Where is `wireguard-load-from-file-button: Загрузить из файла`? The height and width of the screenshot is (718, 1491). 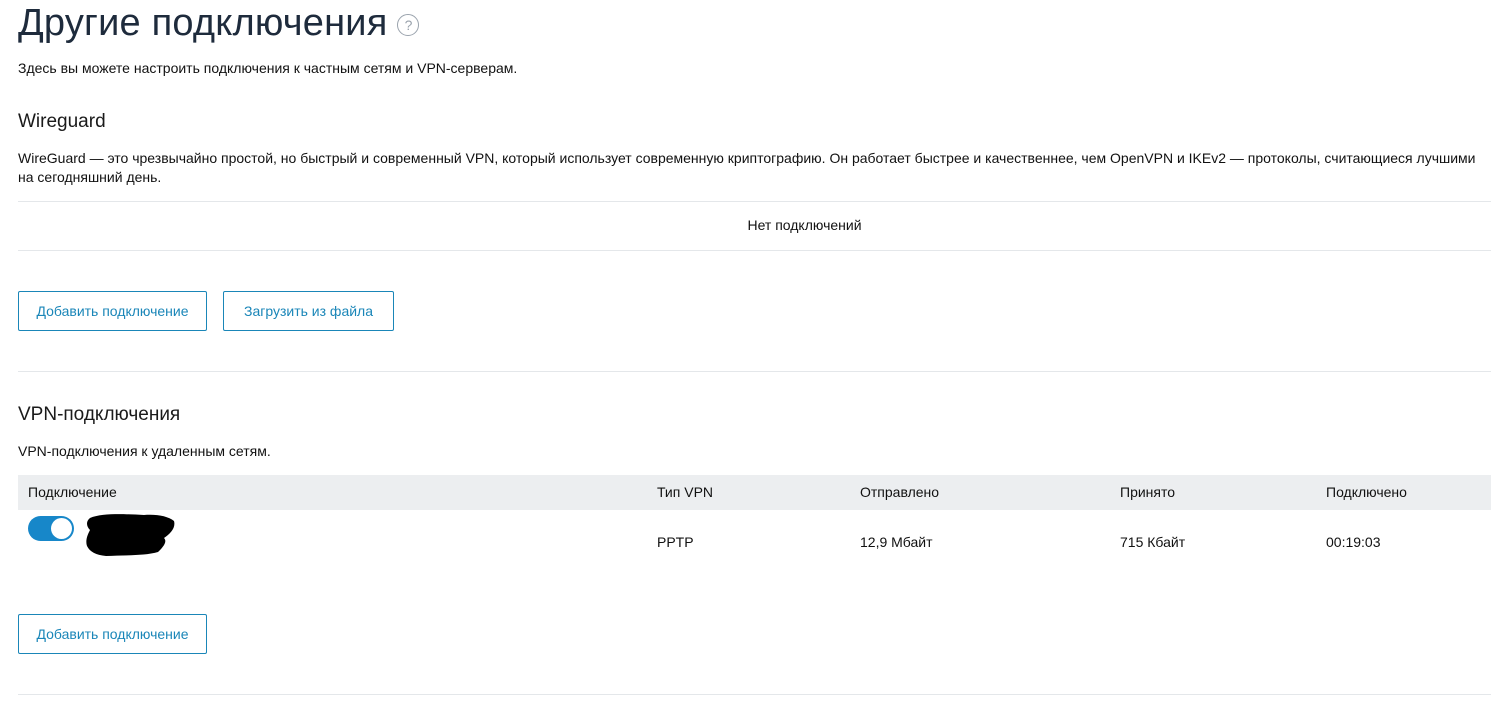 wireguard-load-from-file-button: Загрузить из файла is located at coordinates (308, 311).